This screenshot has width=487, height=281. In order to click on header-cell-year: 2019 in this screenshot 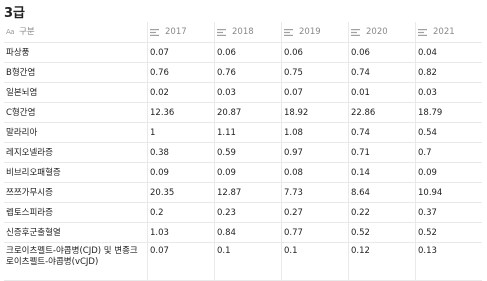, I will do `click(314, 32)`.